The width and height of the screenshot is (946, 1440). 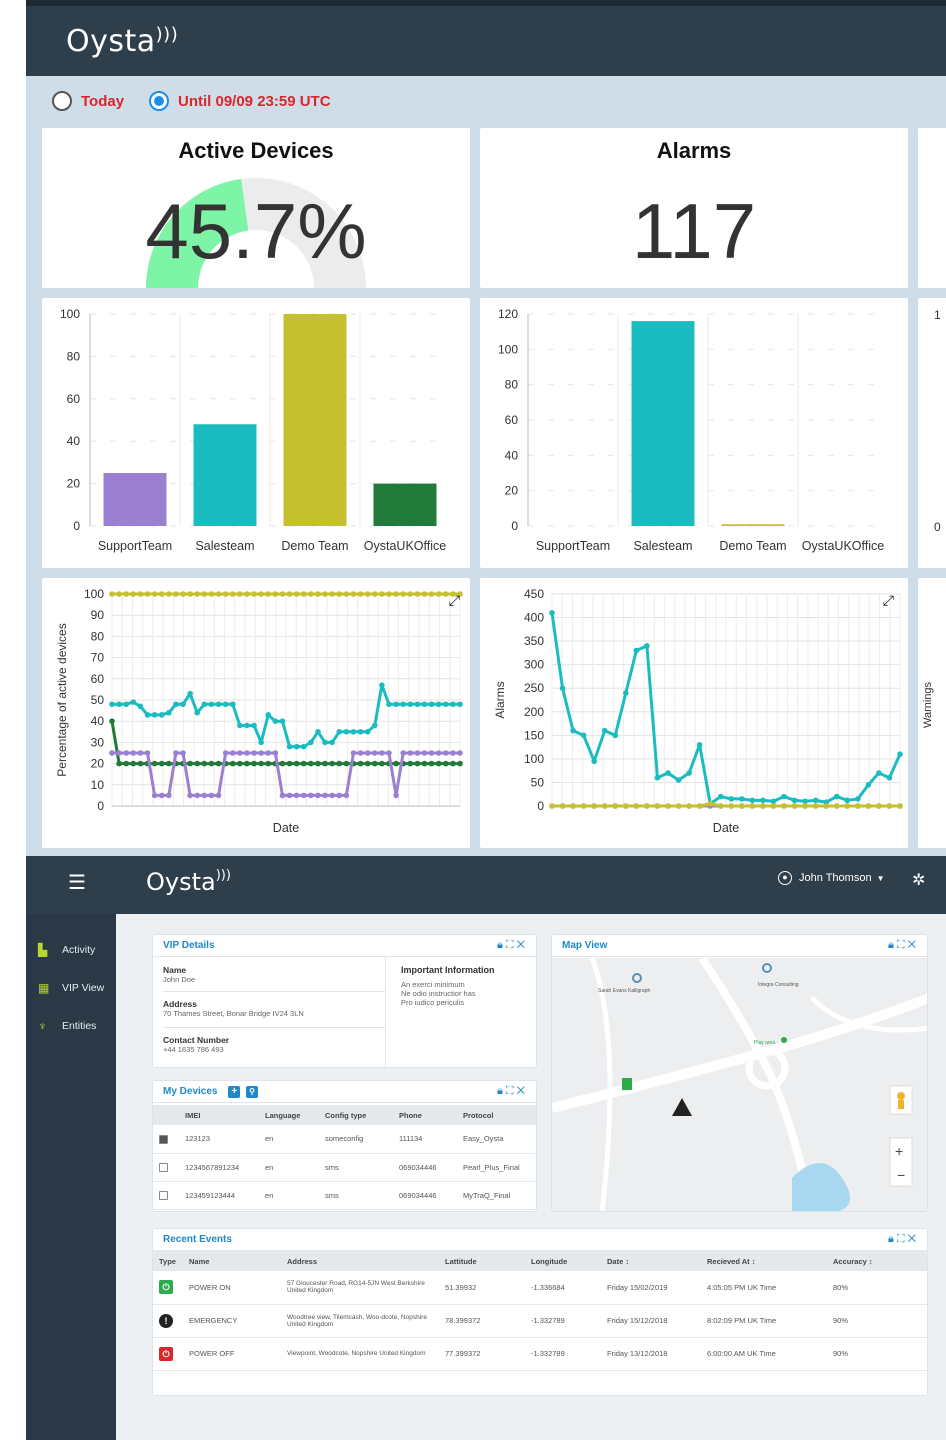 I want to click on ytick-label: 0, so click(x=540, y=806).